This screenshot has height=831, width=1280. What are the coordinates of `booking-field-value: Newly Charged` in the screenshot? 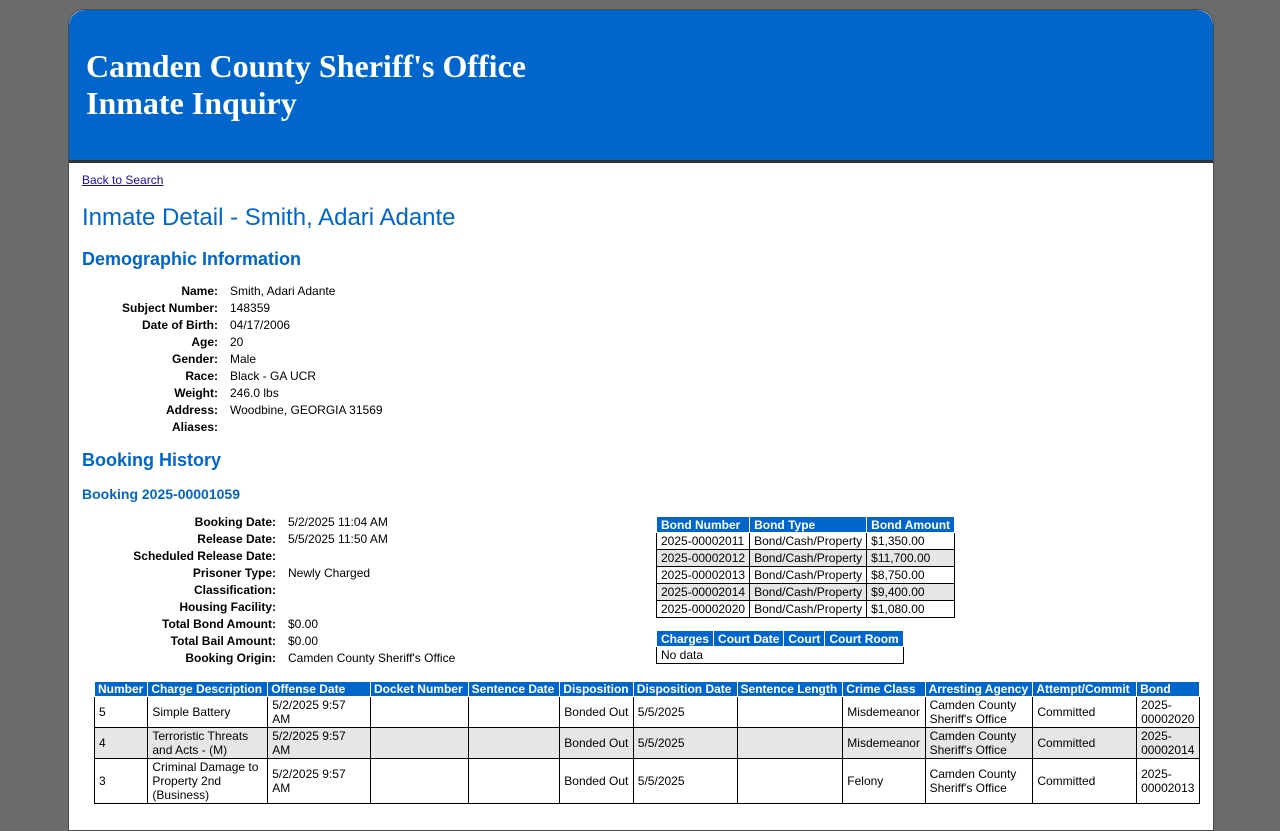 It's located at (329, 573).